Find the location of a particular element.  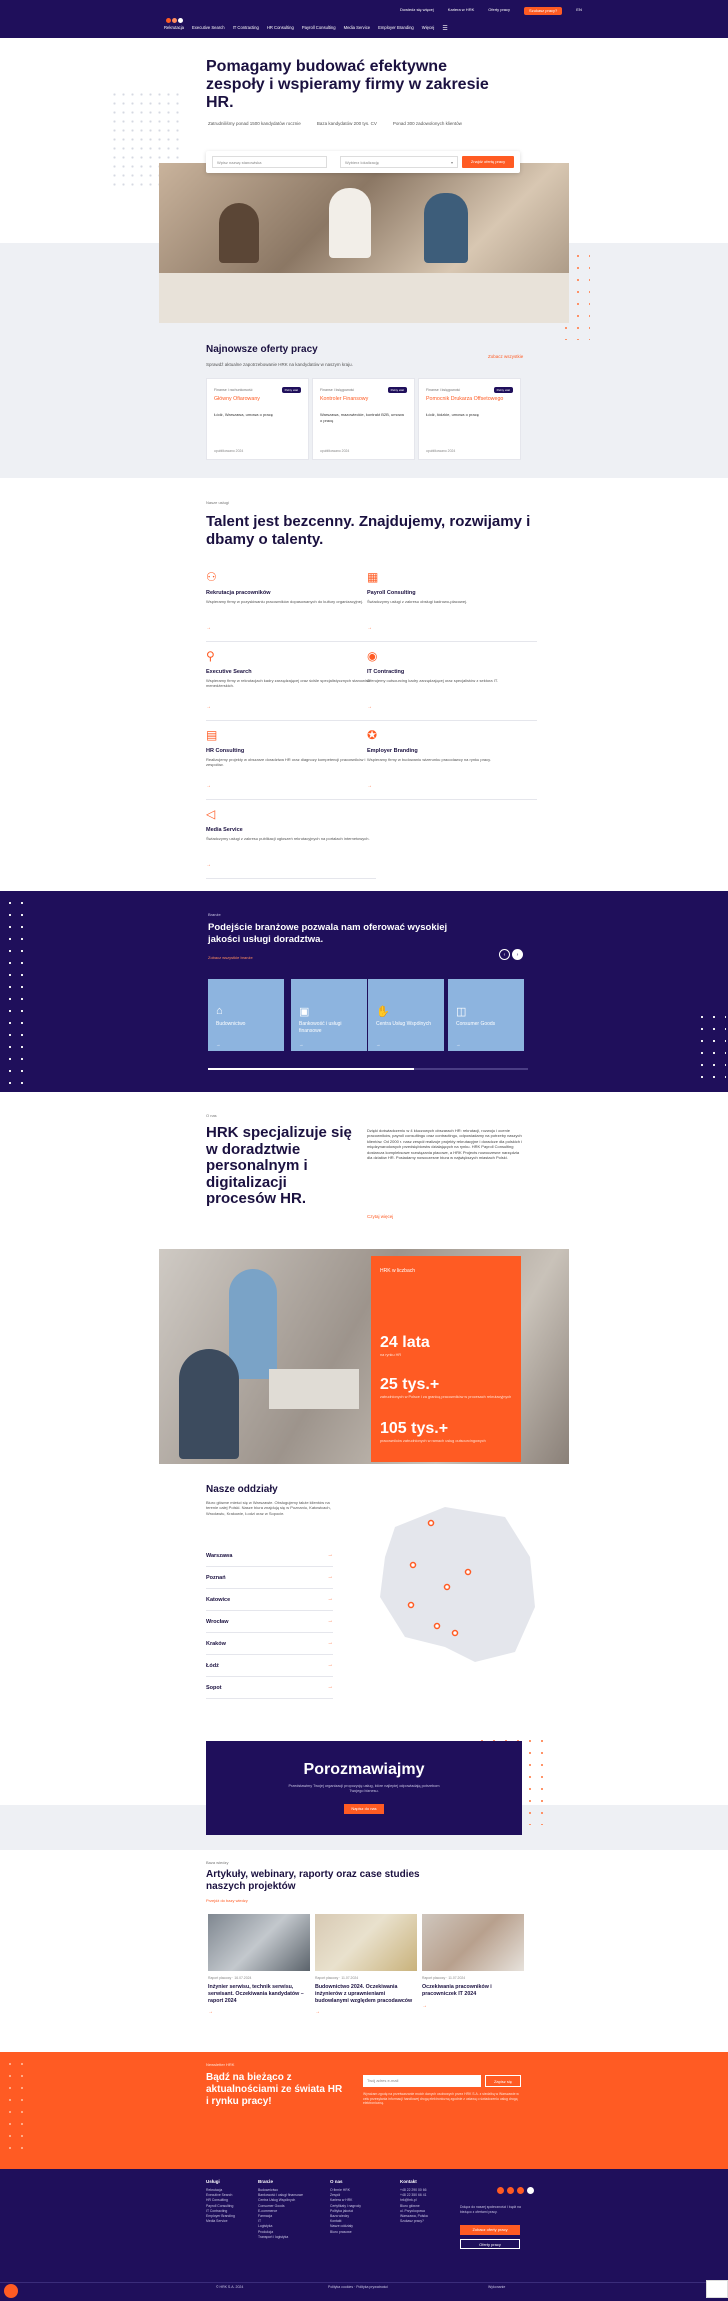

instagram-icon is located at coordinates (520, 2190).